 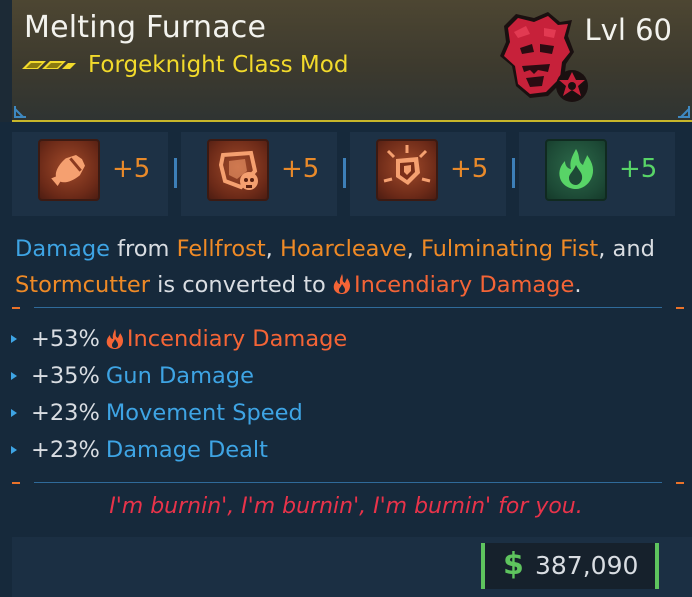 I want to click on green-flame-skill-icon, so click(x=576, y=169).